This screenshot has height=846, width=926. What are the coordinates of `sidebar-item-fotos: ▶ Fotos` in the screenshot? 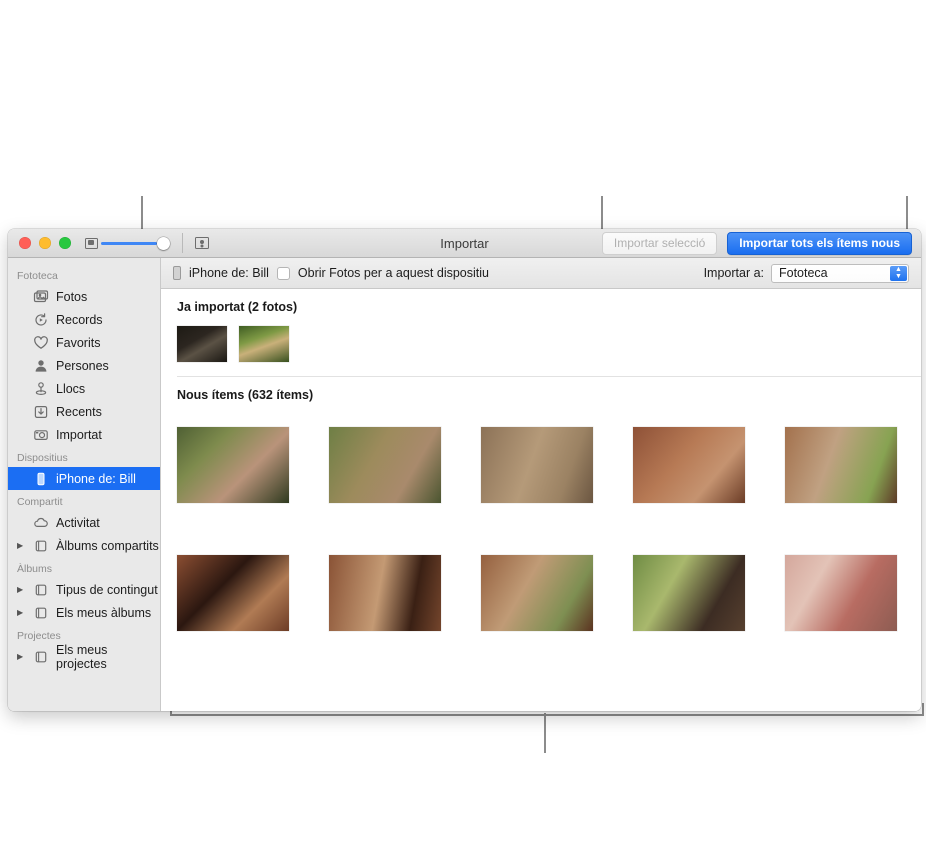 It's located at (84, 296).